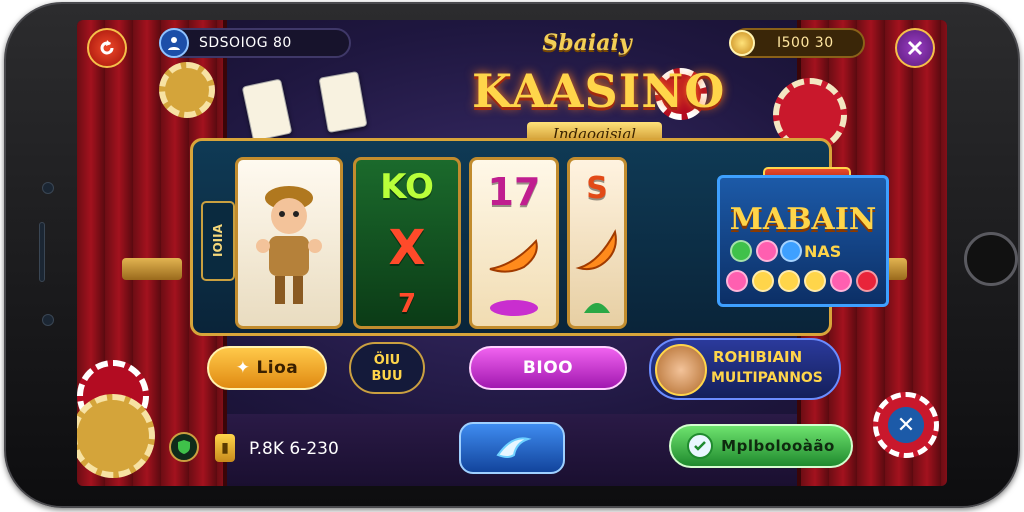 The image size is (1024, 512). I want to click on reel-symbol-7: 7, so click(407, 304).